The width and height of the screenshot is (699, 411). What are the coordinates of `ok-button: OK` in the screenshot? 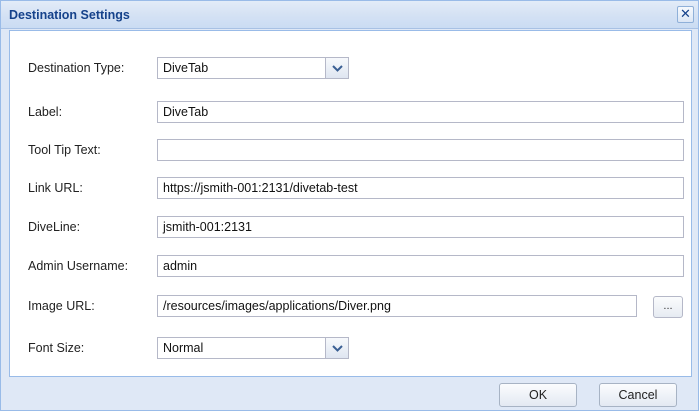 It's located at (538, 395).